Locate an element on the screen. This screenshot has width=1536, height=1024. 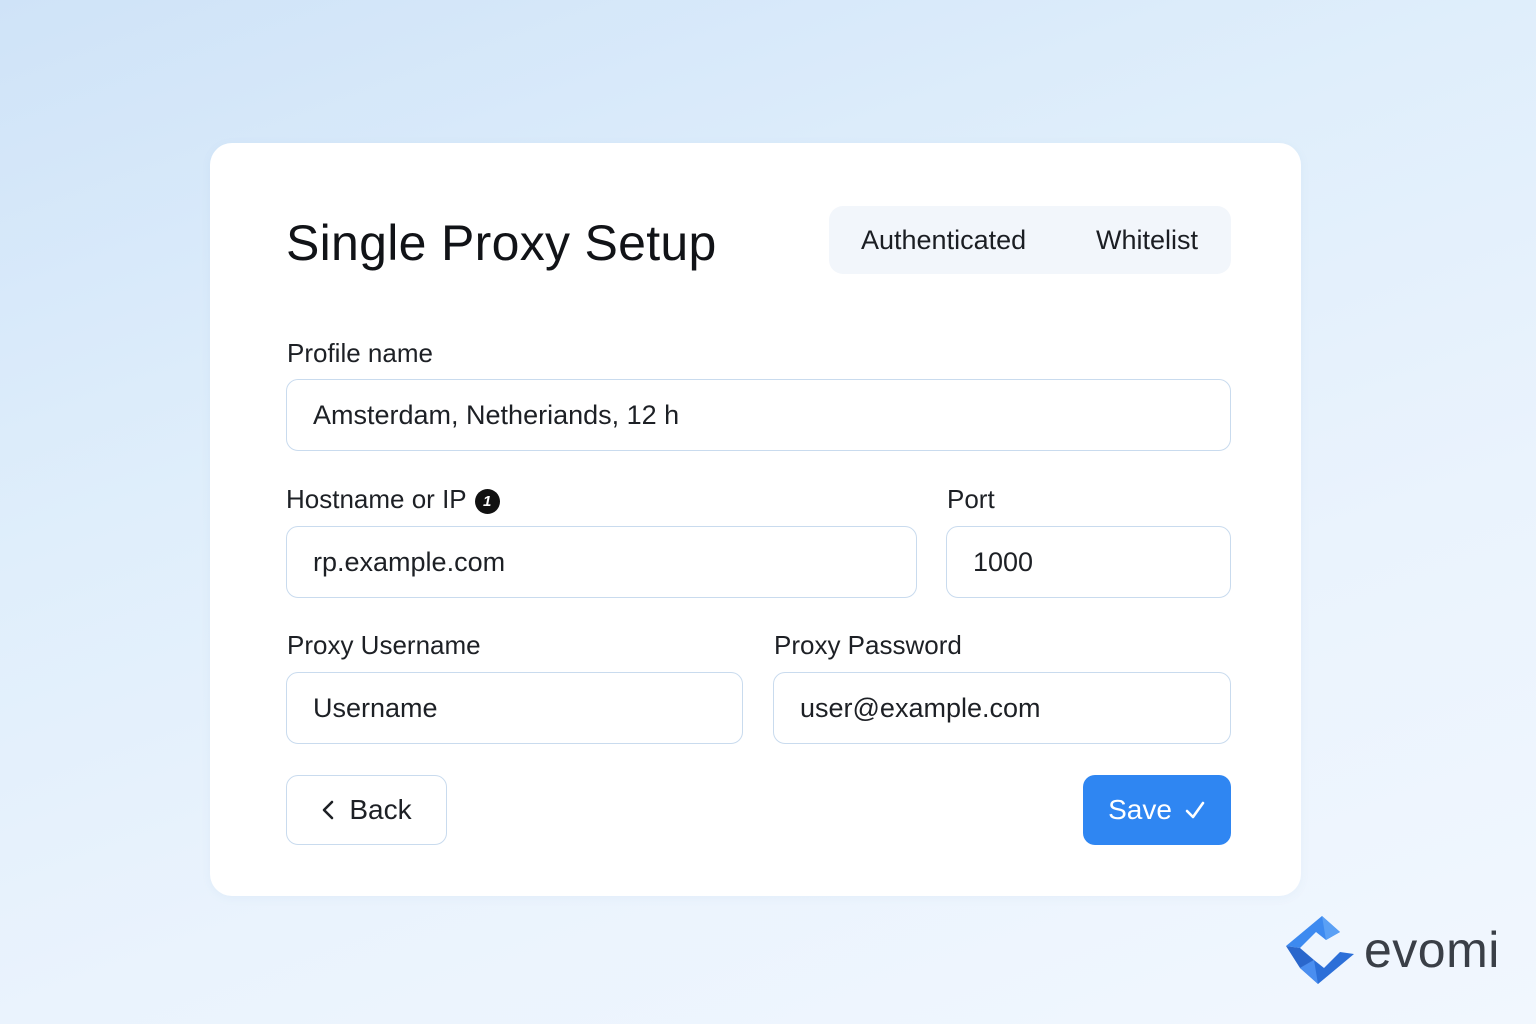
brand-name: evomi is located at coordinates (1432, 950).